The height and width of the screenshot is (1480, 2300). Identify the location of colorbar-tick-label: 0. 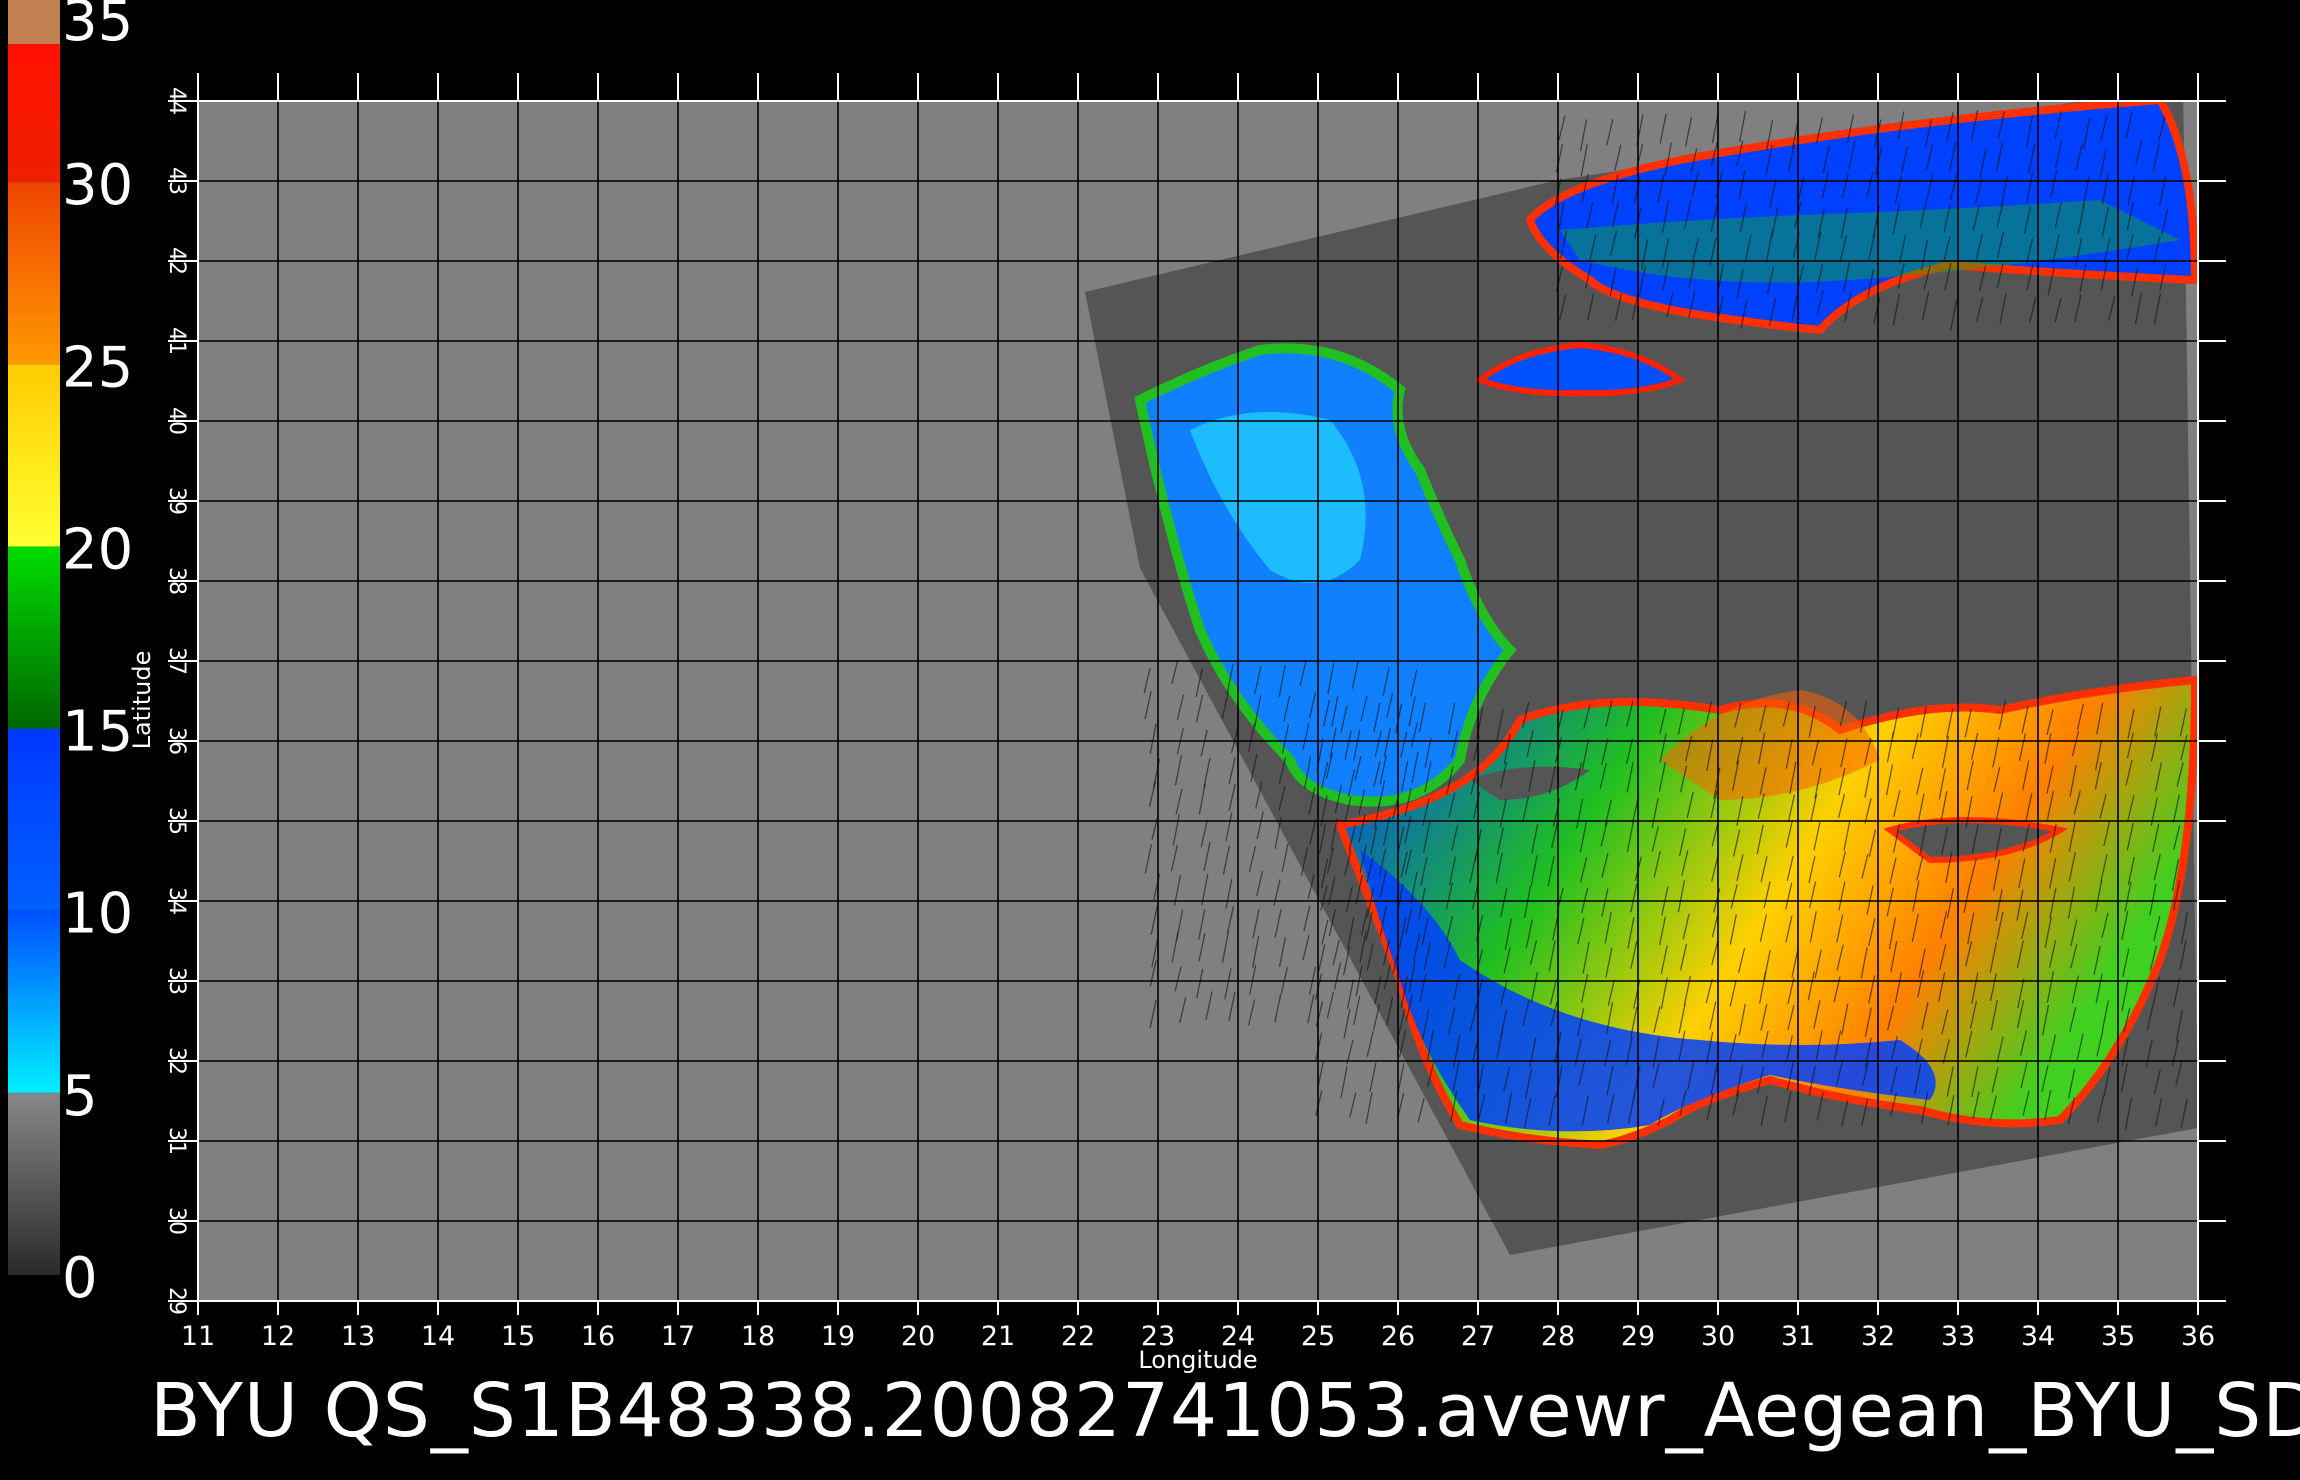
(80, 1278).